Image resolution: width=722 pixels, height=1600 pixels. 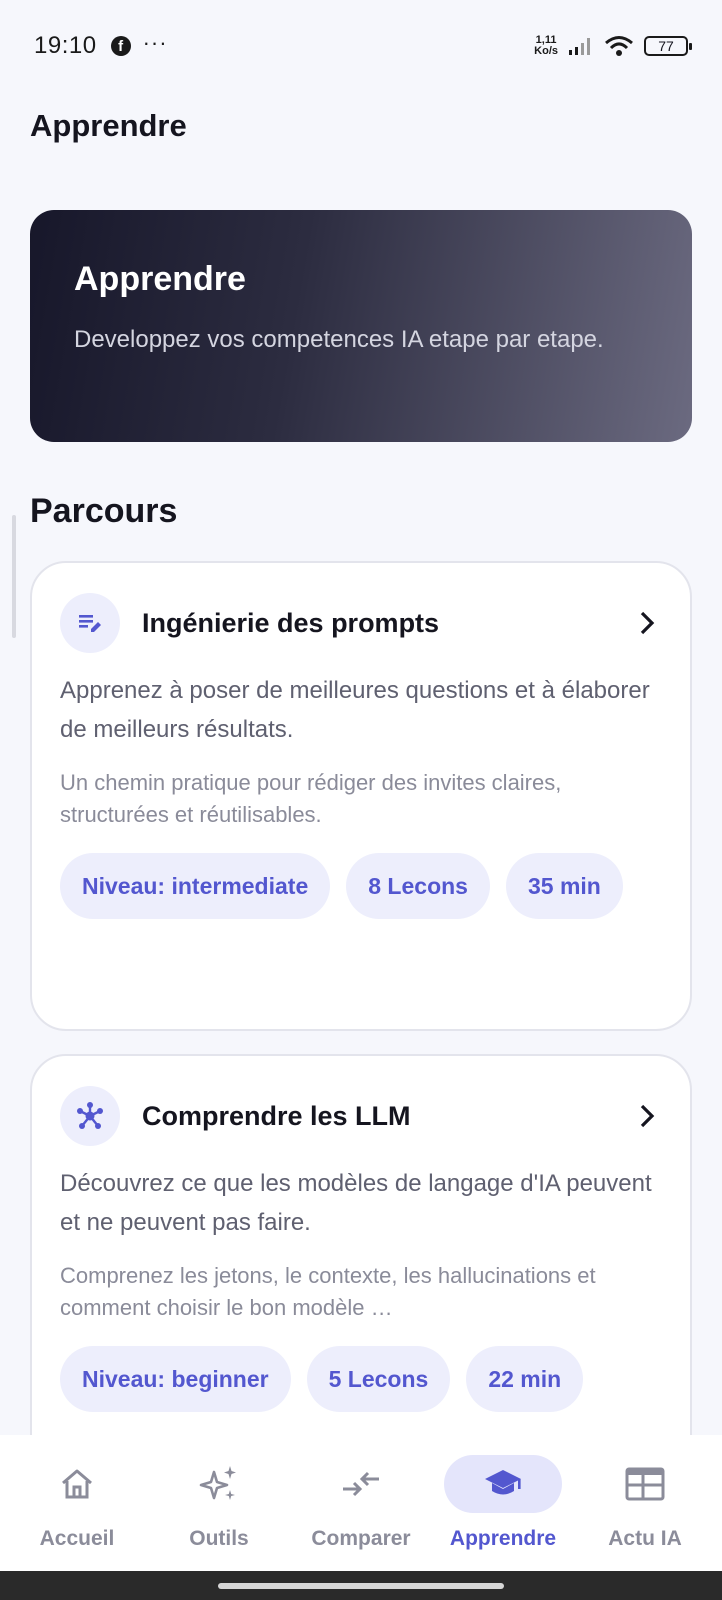 What do you see at coordinates (361, 1538) in the screenshot?
I see `nav-label: Comparer` at bounding box center [361, 1538].